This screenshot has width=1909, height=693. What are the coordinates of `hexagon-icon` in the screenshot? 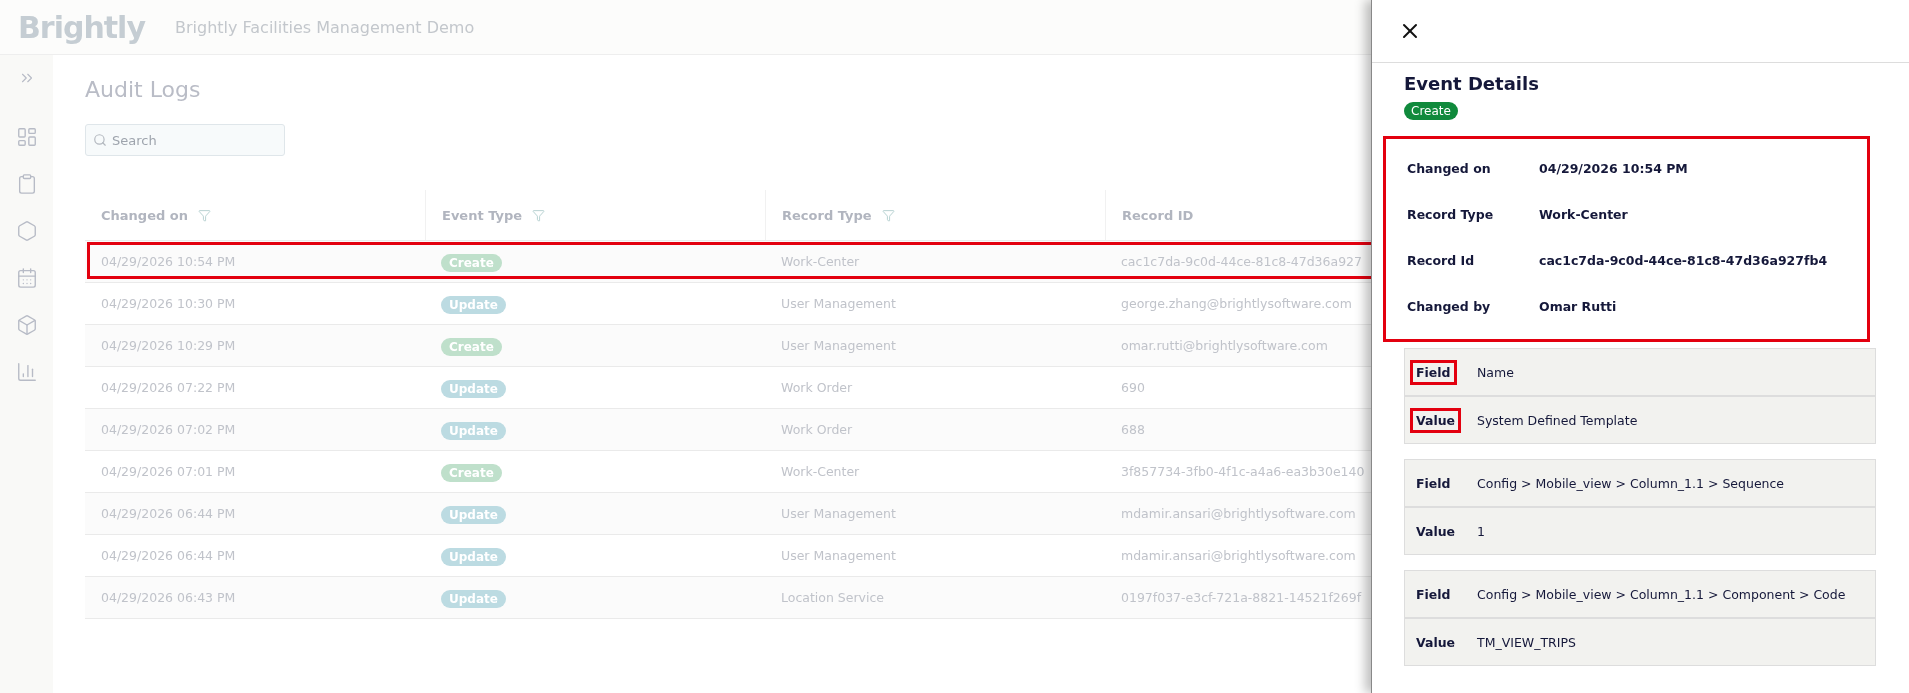 It's located at (26, 231).